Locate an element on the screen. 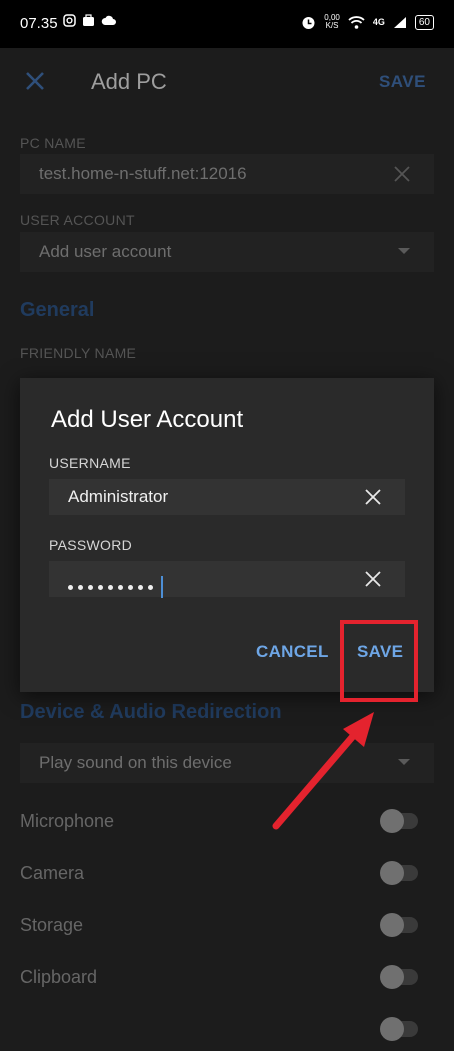  password-masked-value is located at coordinates (115, 587).